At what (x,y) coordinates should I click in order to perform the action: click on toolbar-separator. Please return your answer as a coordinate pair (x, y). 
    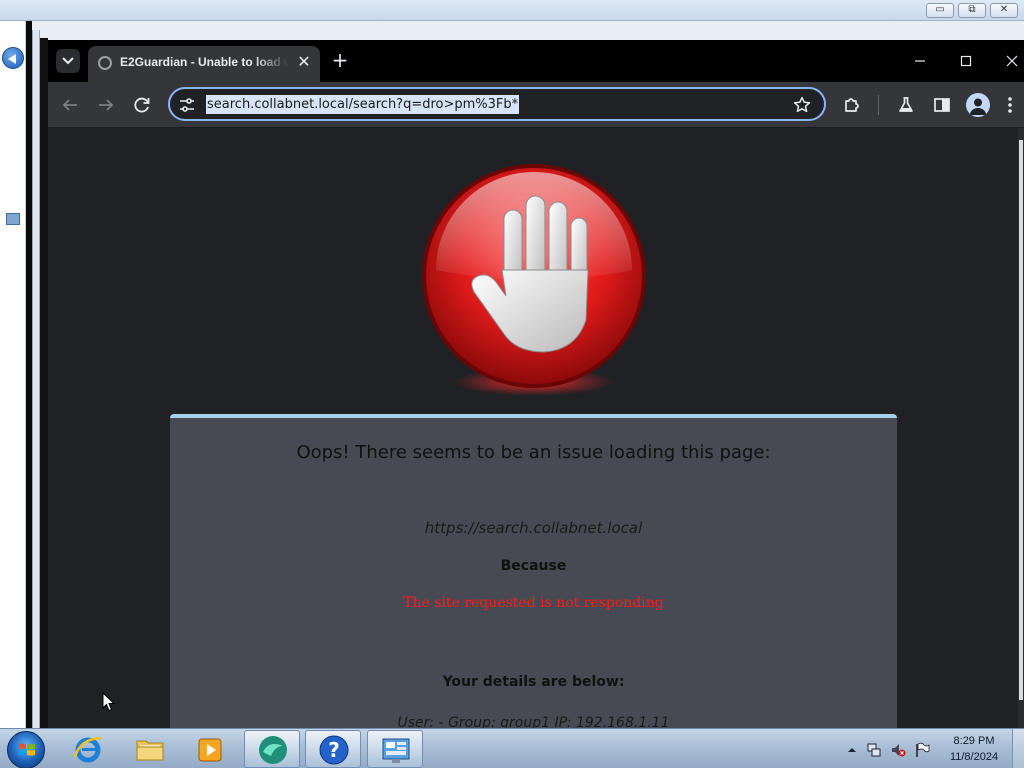
    Looking at the image, I should click on (878, 105).